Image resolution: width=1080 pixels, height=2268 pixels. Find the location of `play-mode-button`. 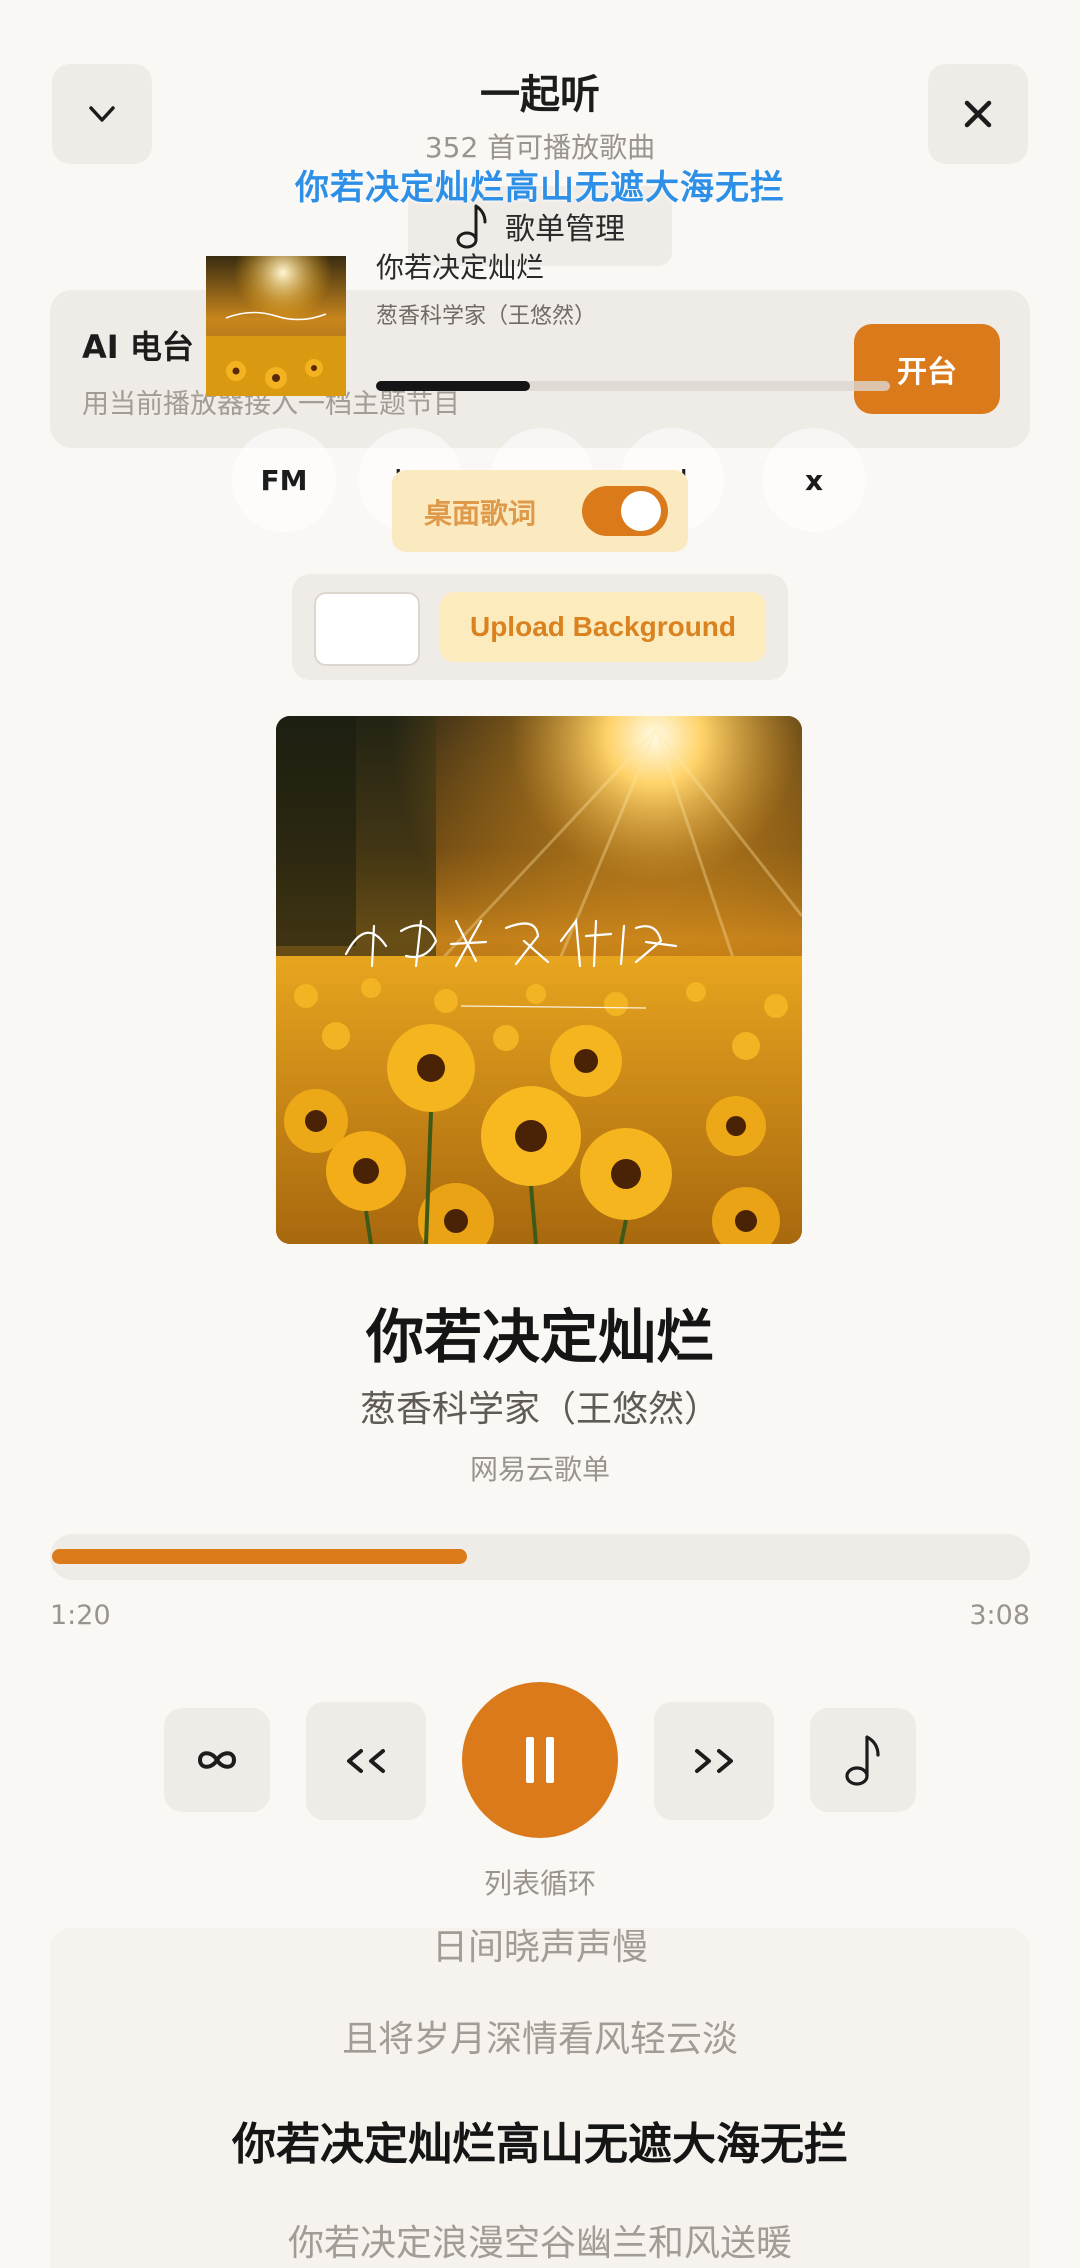

play-mode-button is located at coordinates (217, 1760).